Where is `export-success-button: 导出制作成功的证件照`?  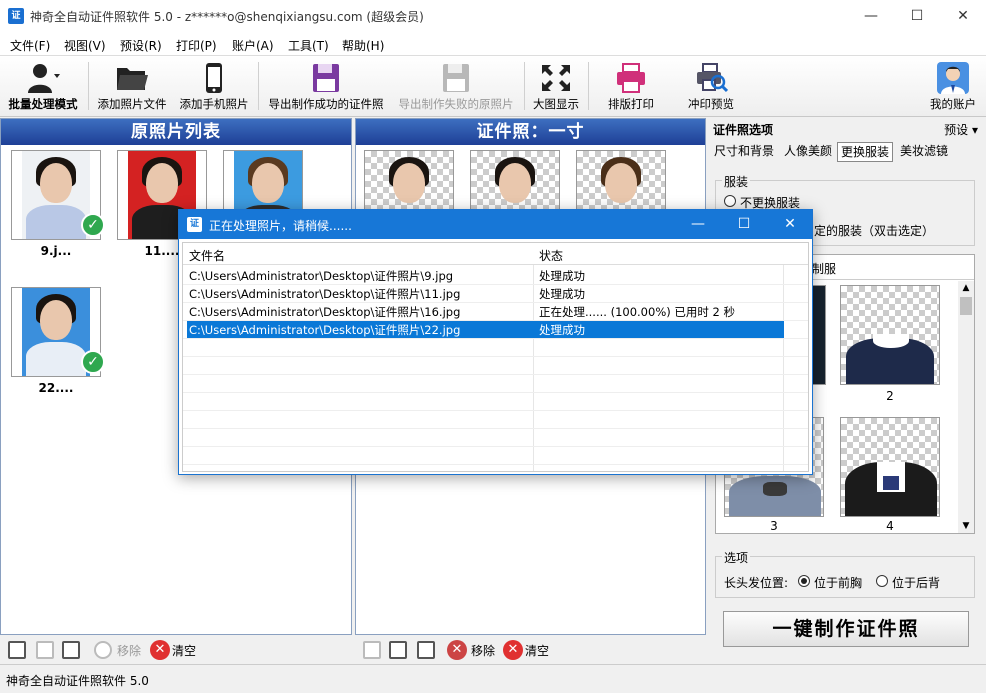
export-success-button: 导出制作成功的证件照 is located at coordinates (326, 86).